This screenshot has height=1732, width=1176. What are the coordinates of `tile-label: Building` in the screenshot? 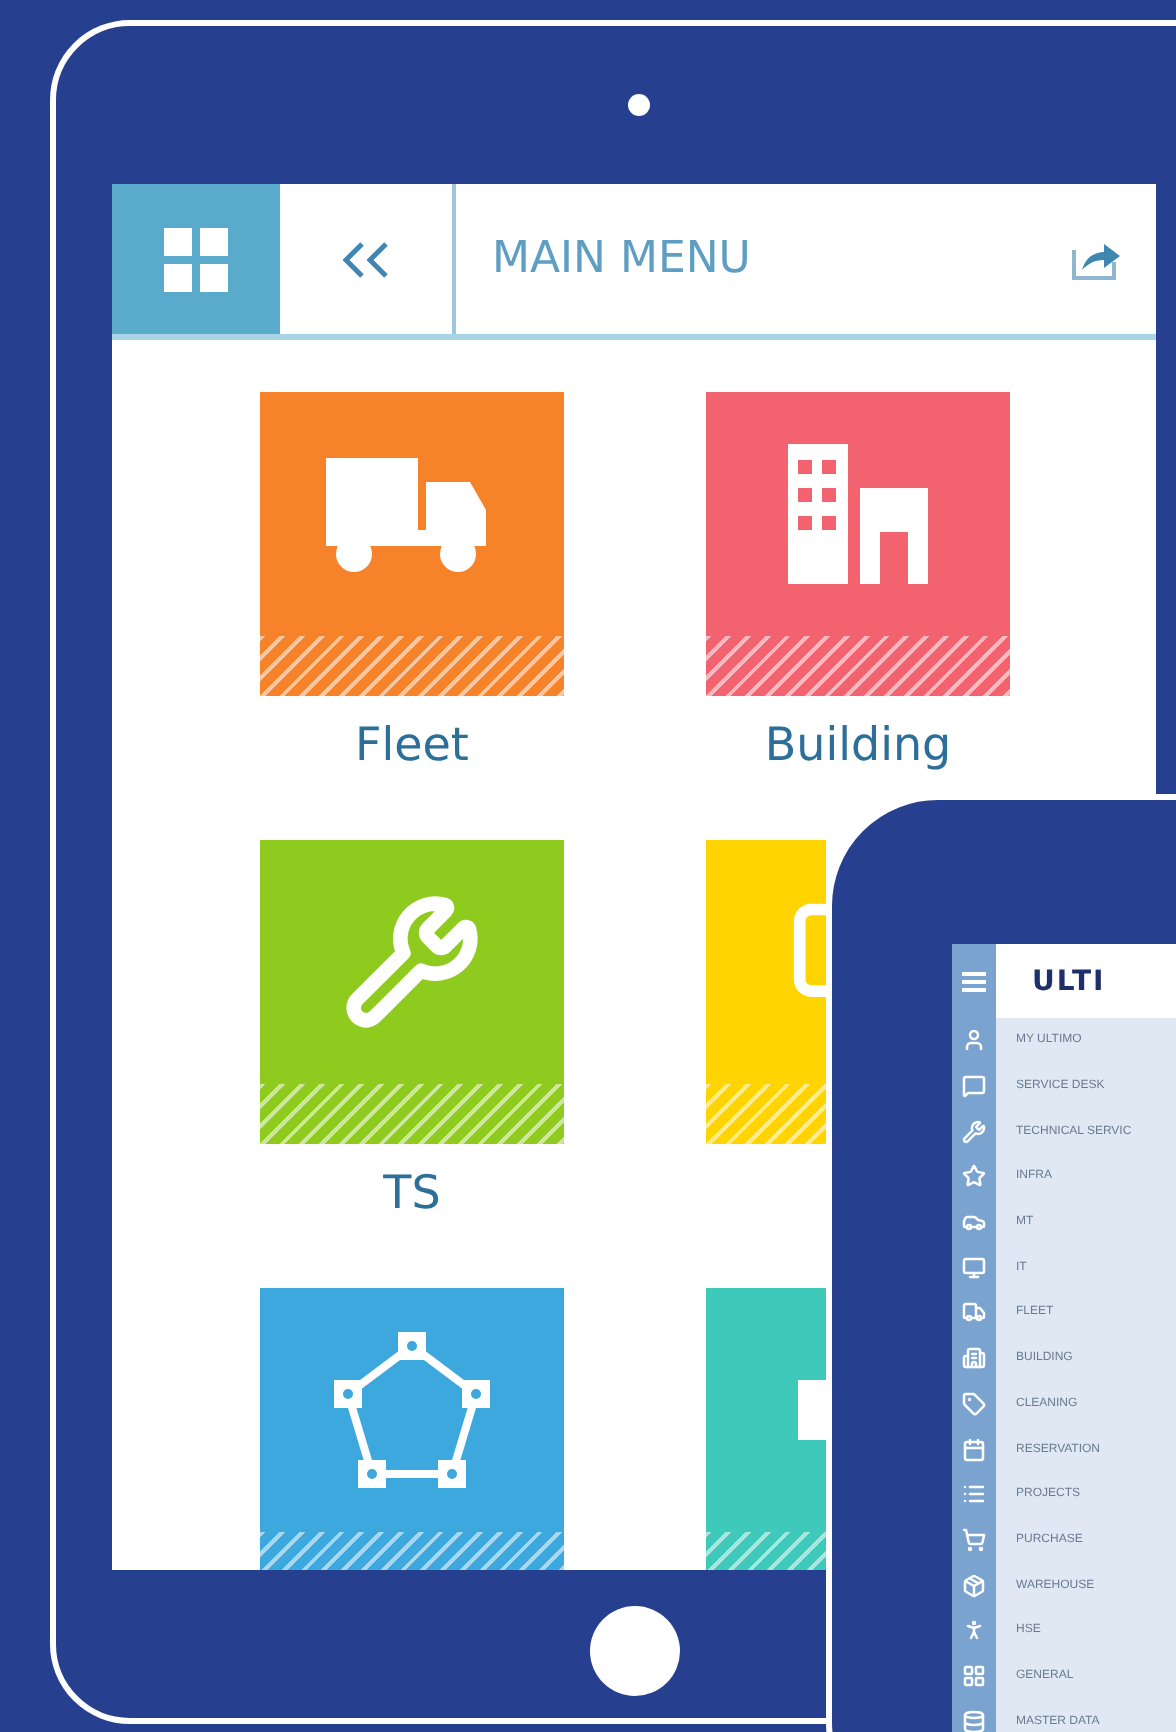 It's located at (858, 746).